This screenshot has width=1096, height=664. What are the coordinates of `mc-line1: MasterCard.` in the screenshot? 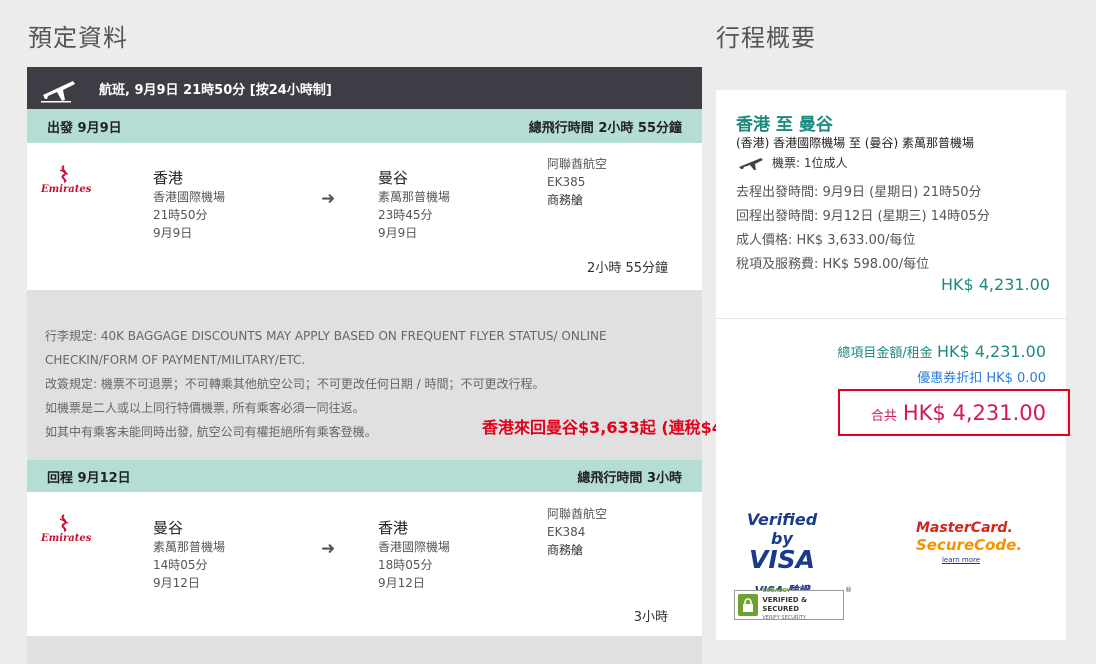 It's located at (964, 528).